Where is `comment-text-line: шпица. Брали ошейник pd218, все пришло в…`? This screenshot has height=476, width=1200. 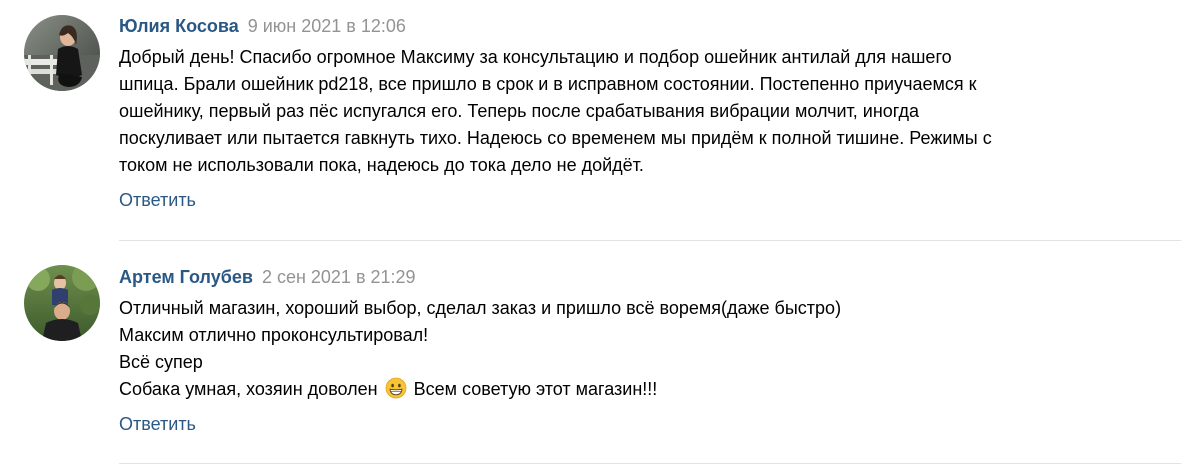 comment-text-line: шпица. Брали ошейник pd218, все пришло в… is located at coordinates (548, 84).